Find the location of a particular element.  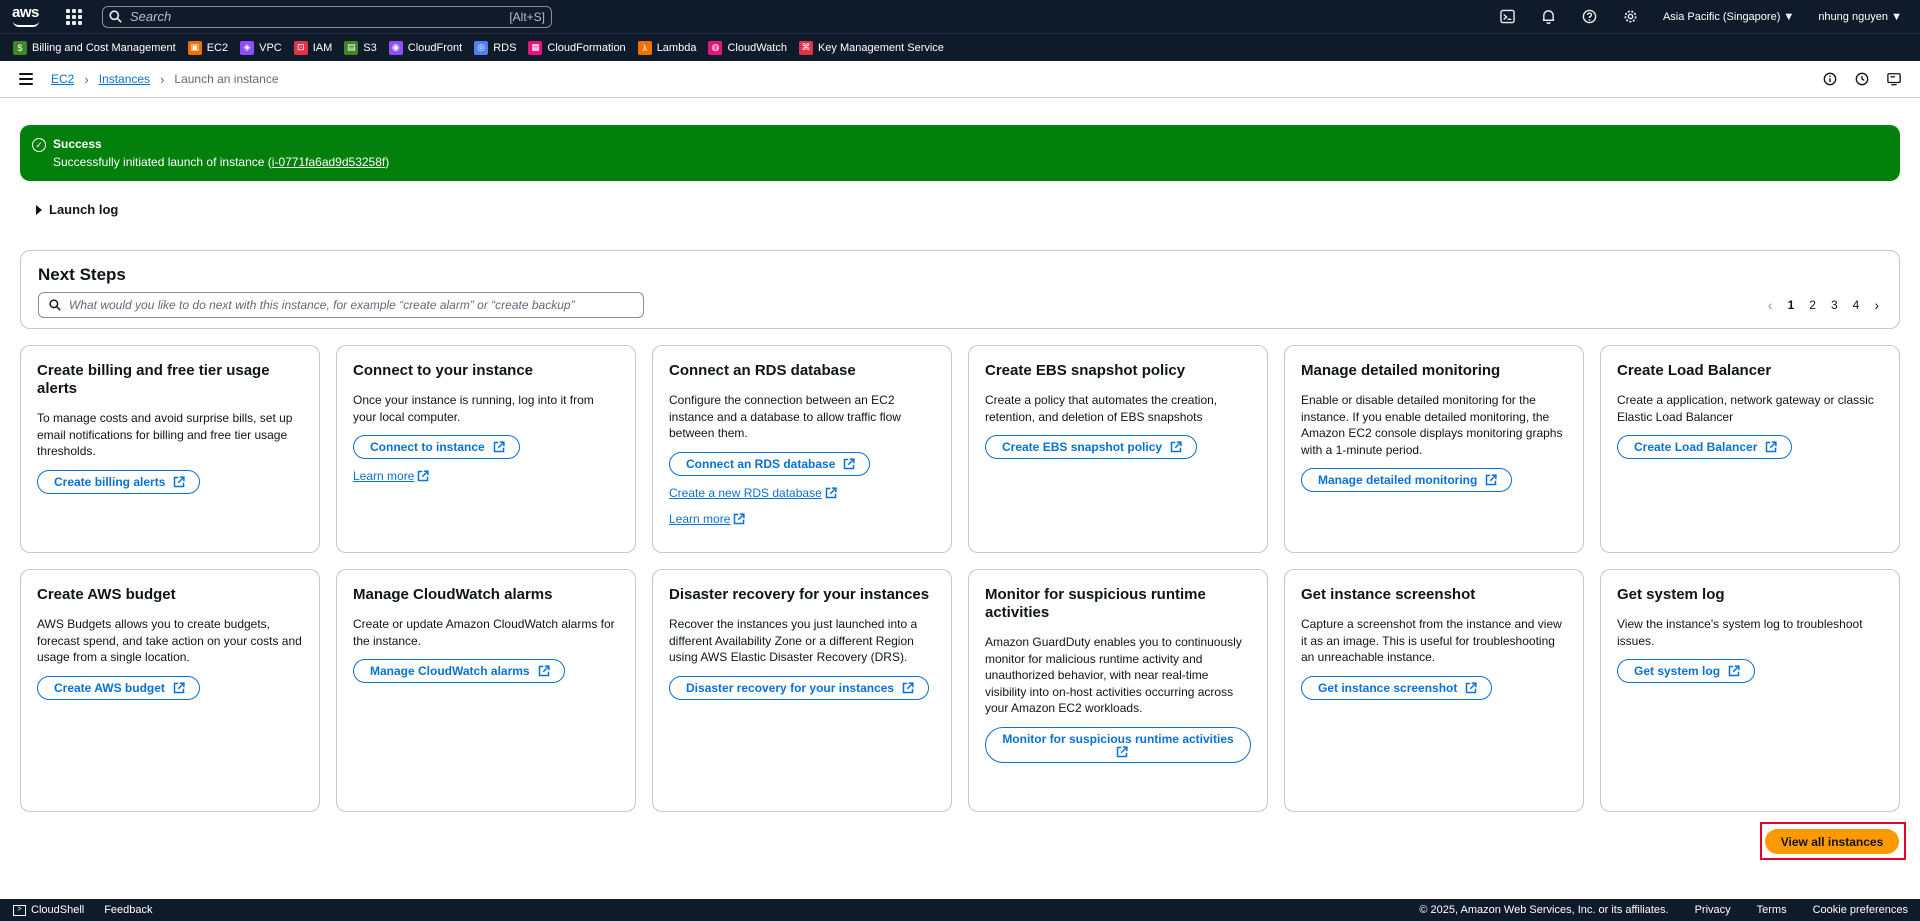

card-link: Create a new RDS database is located at coordinates (802, 493).